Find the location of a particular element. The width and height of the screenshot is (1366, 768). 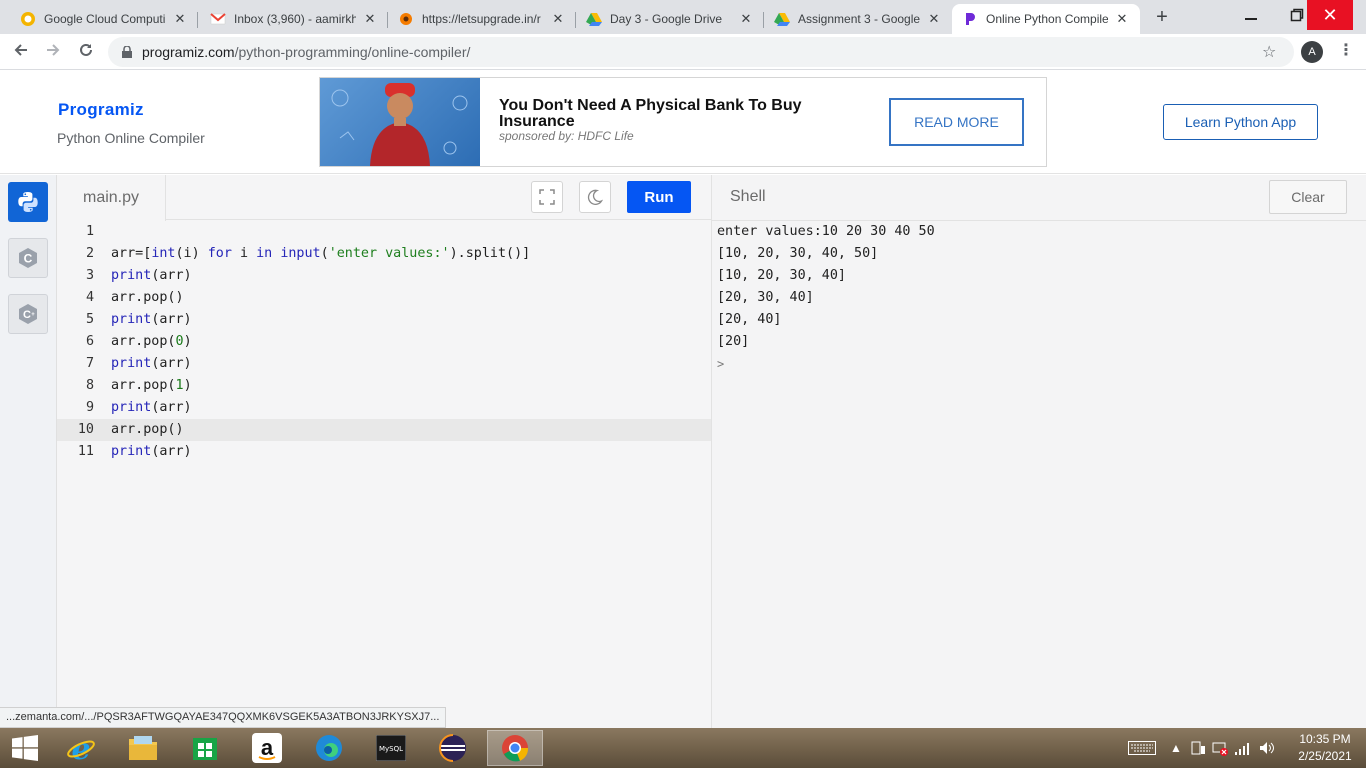

code-line: 4 arr.pop() is located at coordinates (384, 298).